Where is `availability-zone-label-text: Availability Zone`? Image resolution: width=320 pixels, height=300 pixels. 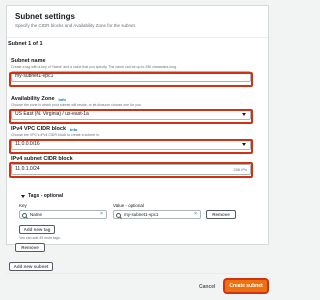
availability-zone-label-text: Availability Zone is located at coordinates (33, 99).